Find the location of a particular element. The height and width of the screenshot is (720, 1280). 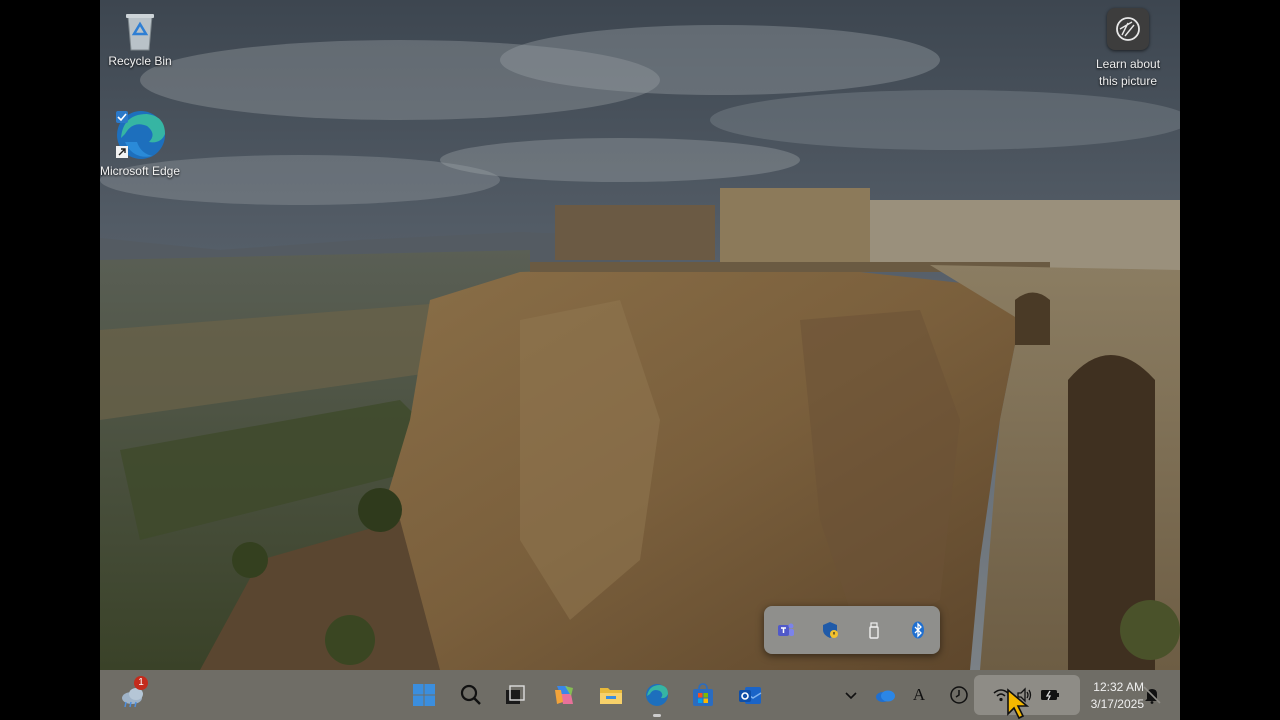

widgets-badge: 1 is located at coordinates (141, 683).